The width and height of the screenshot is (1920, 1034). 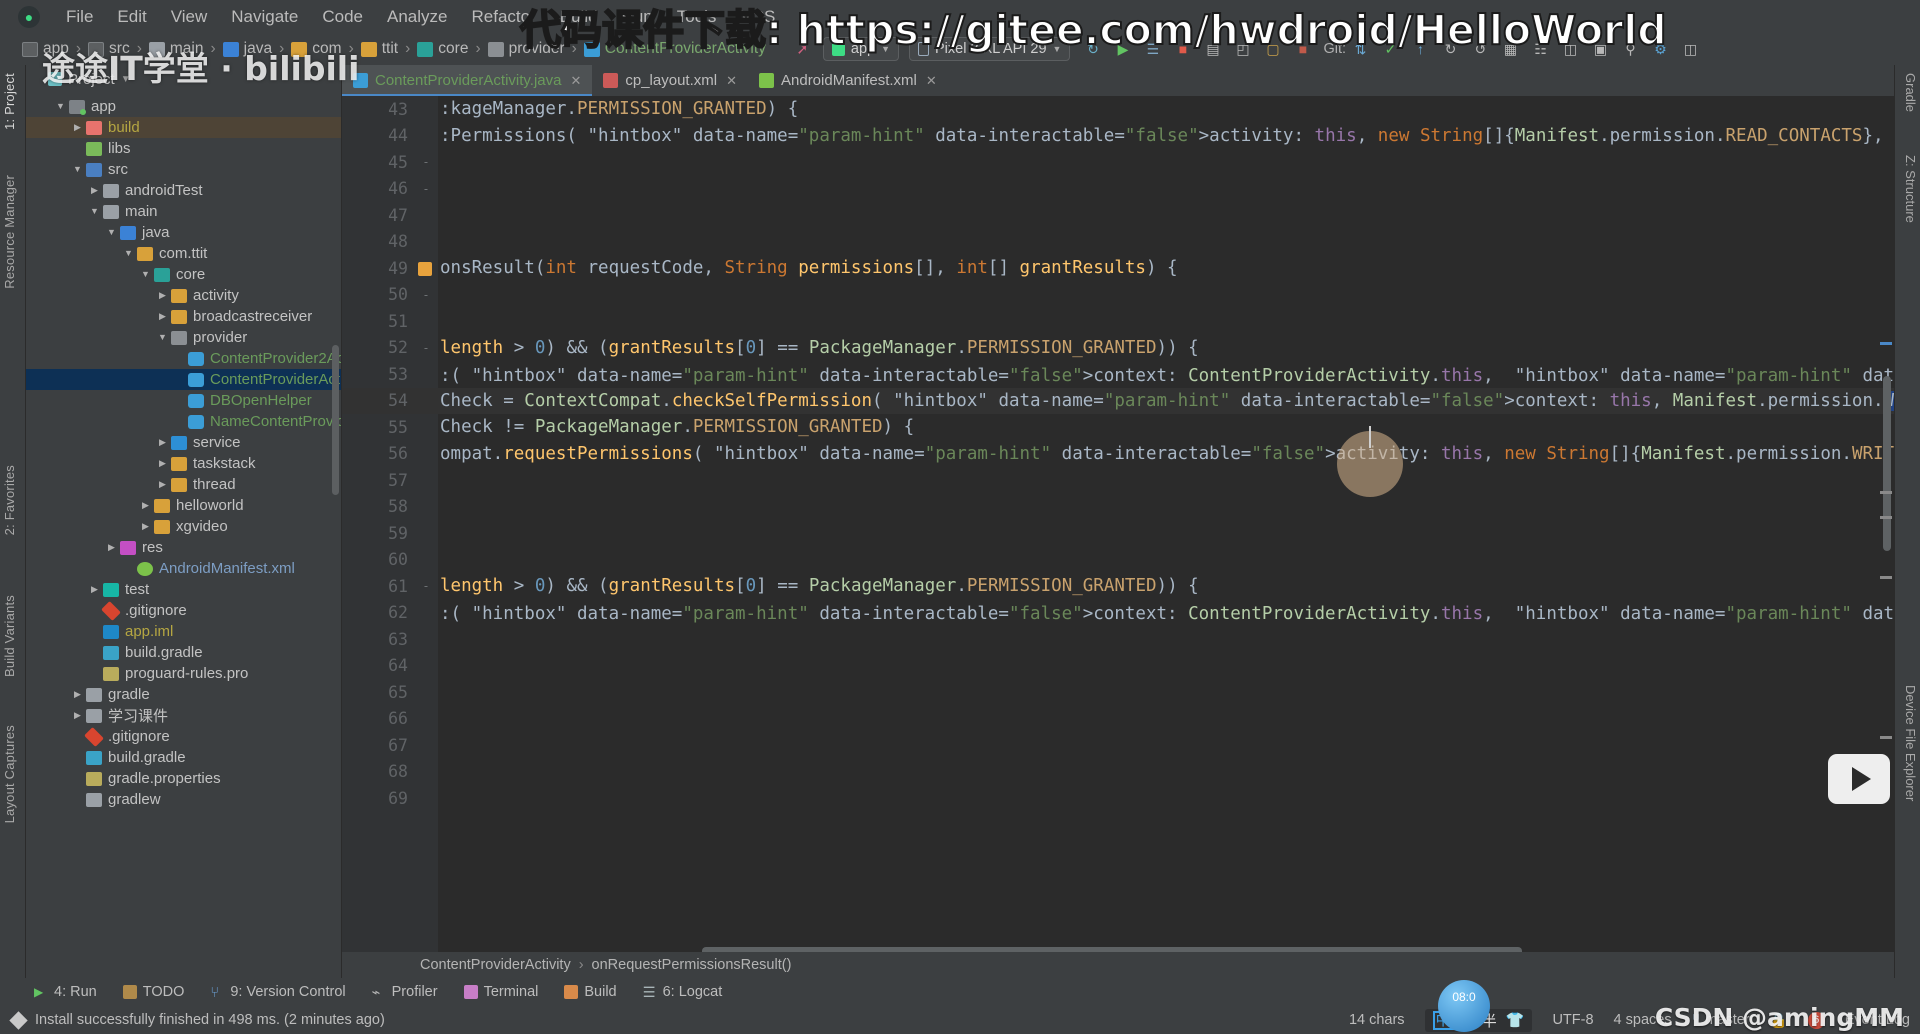 I want to click on tool-window-terminal: Terminal, so click(x=500, y=992).